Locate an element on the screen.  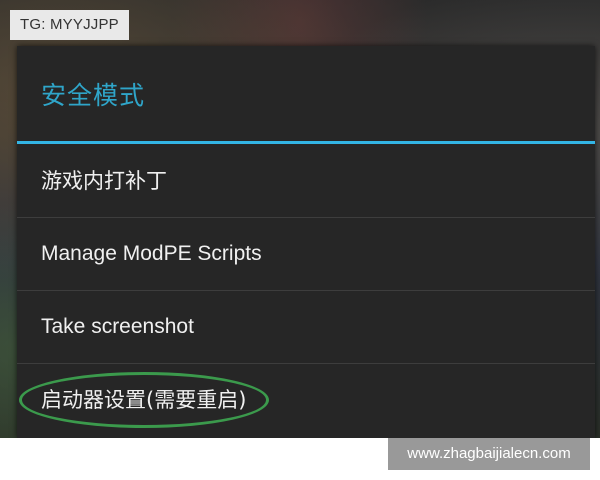
title-divider is located at coordinates (306, 142).